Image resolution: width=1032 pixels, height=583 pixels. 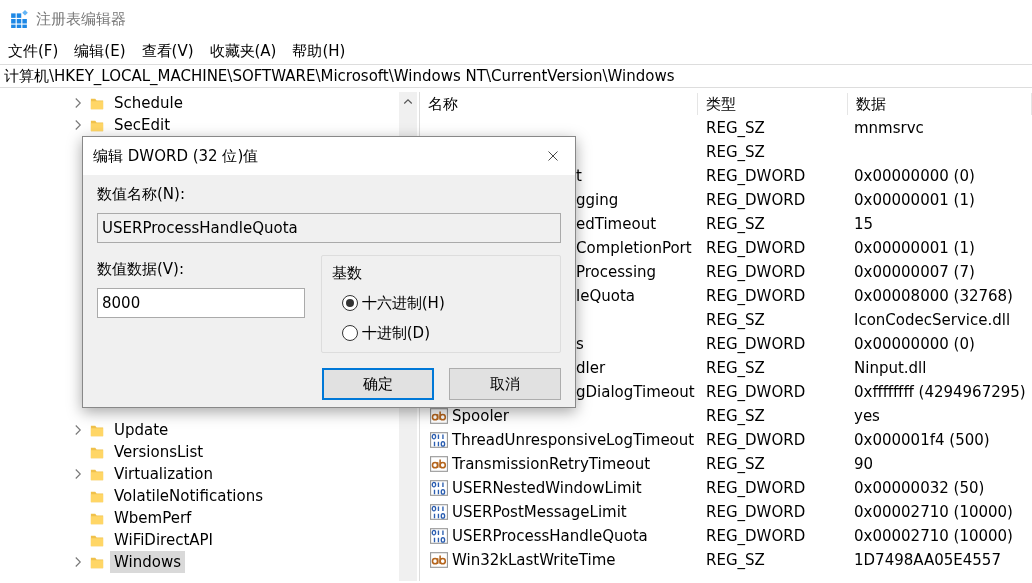 I want to click on field-label: 数值数据(V):, so click(x=141, y=269).